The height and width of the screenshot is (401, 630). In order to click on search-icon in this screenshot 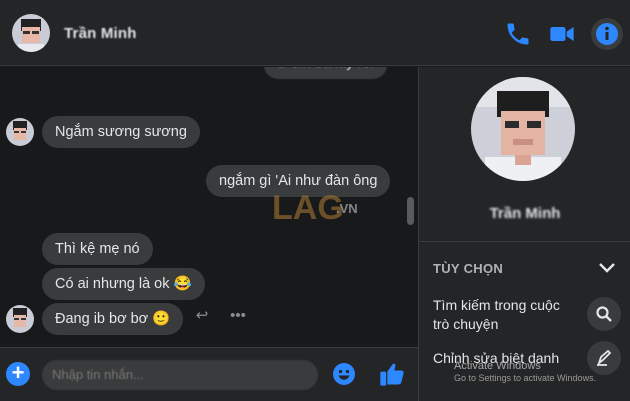, I will do `click(604, 314)`.